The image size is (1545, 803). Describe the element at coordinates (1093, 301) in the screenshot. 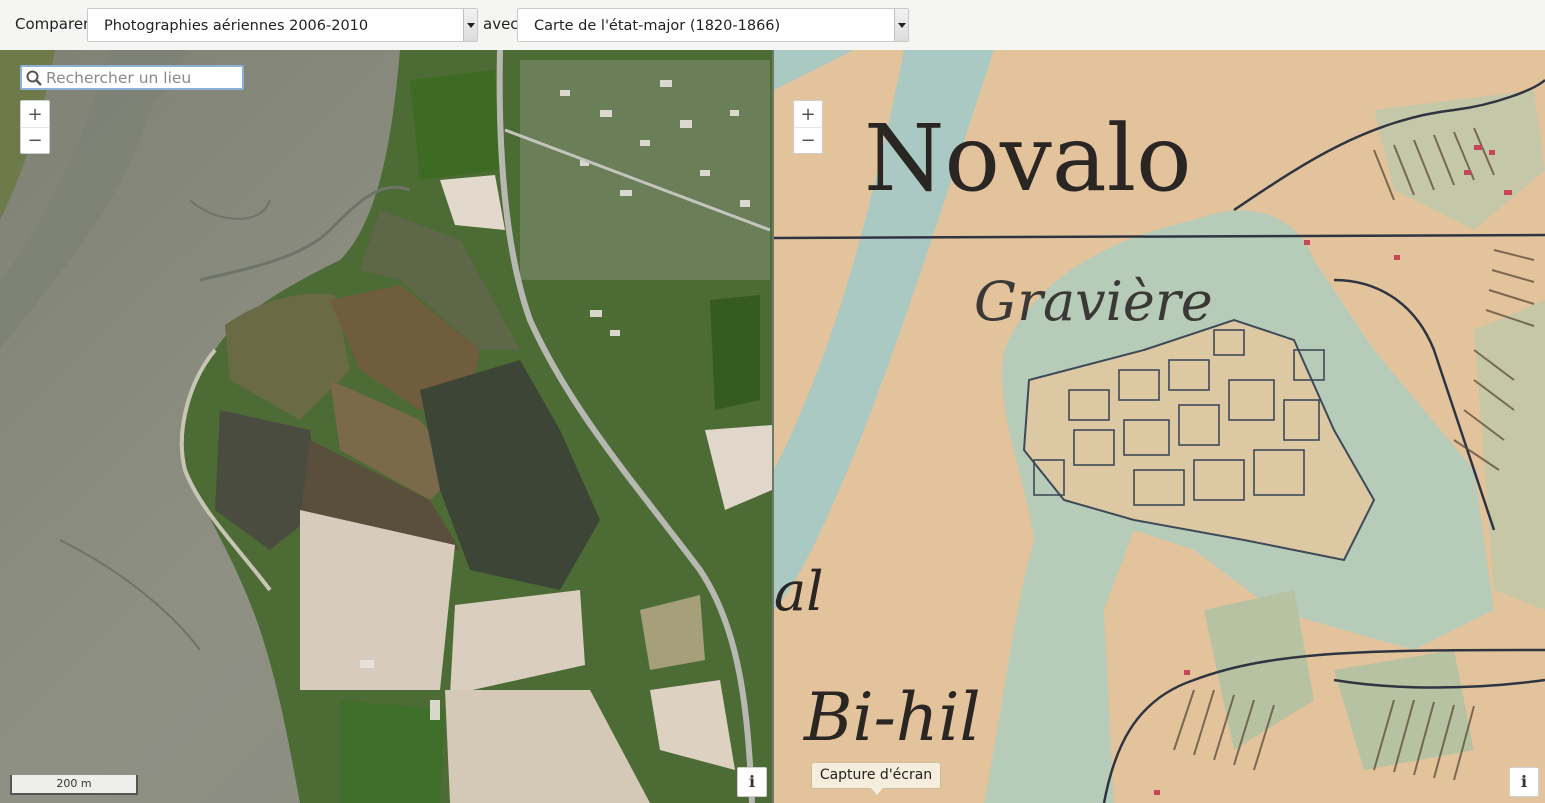

I see `place-label-graviere: Gravière` at that location.